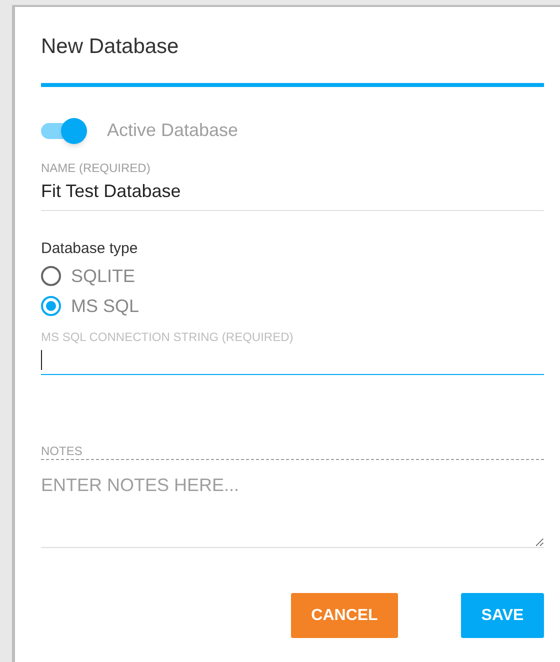 This screenshot has width=560, height=662. I want to click on name-field: Fit Test Database, so click(292, 193).